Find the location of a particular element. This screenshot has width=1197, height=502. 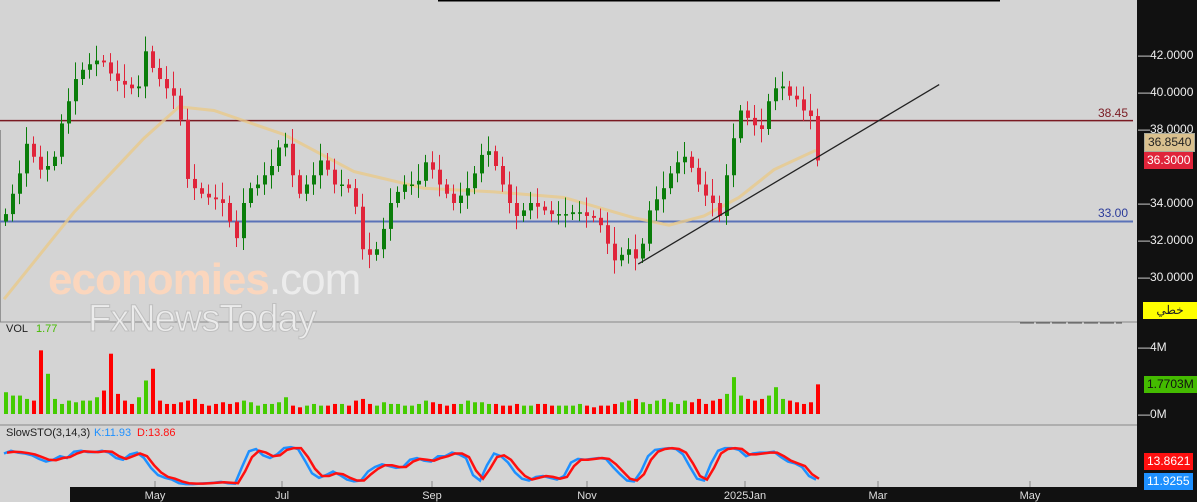

x-tick-label: 2025Jan is located at coordinates (745, 496).